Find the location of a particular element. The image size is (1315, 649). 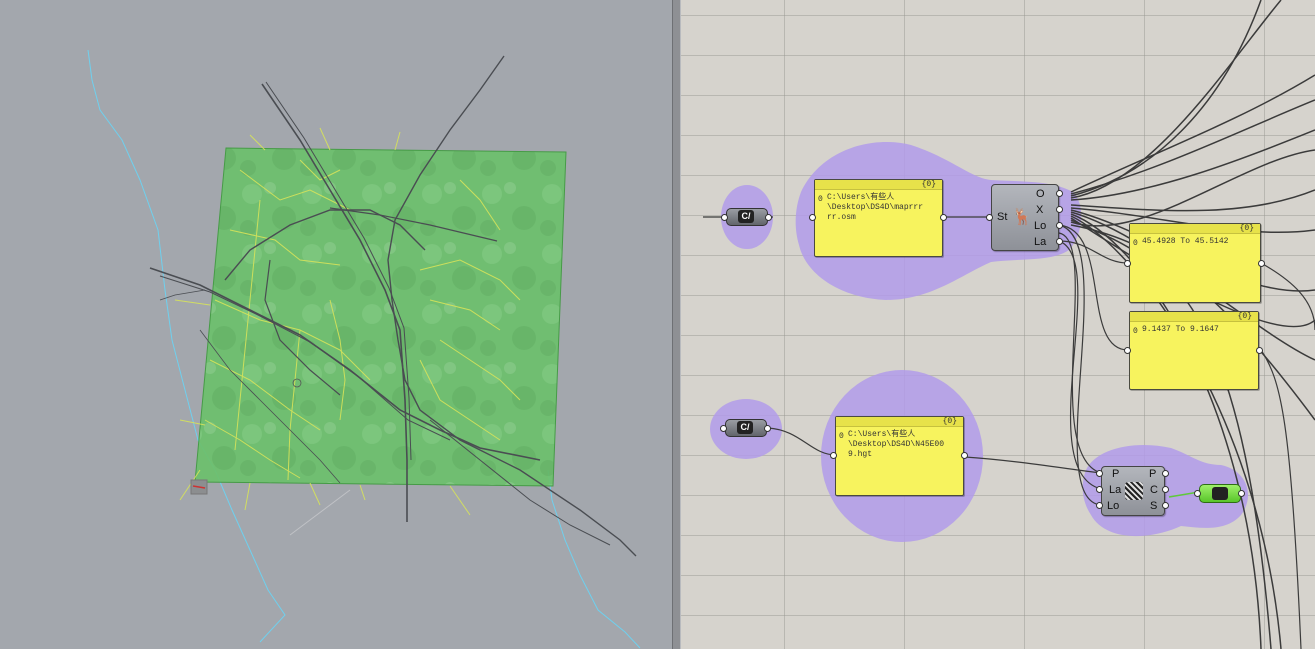

construction-line is located at coordinates (320, 512).